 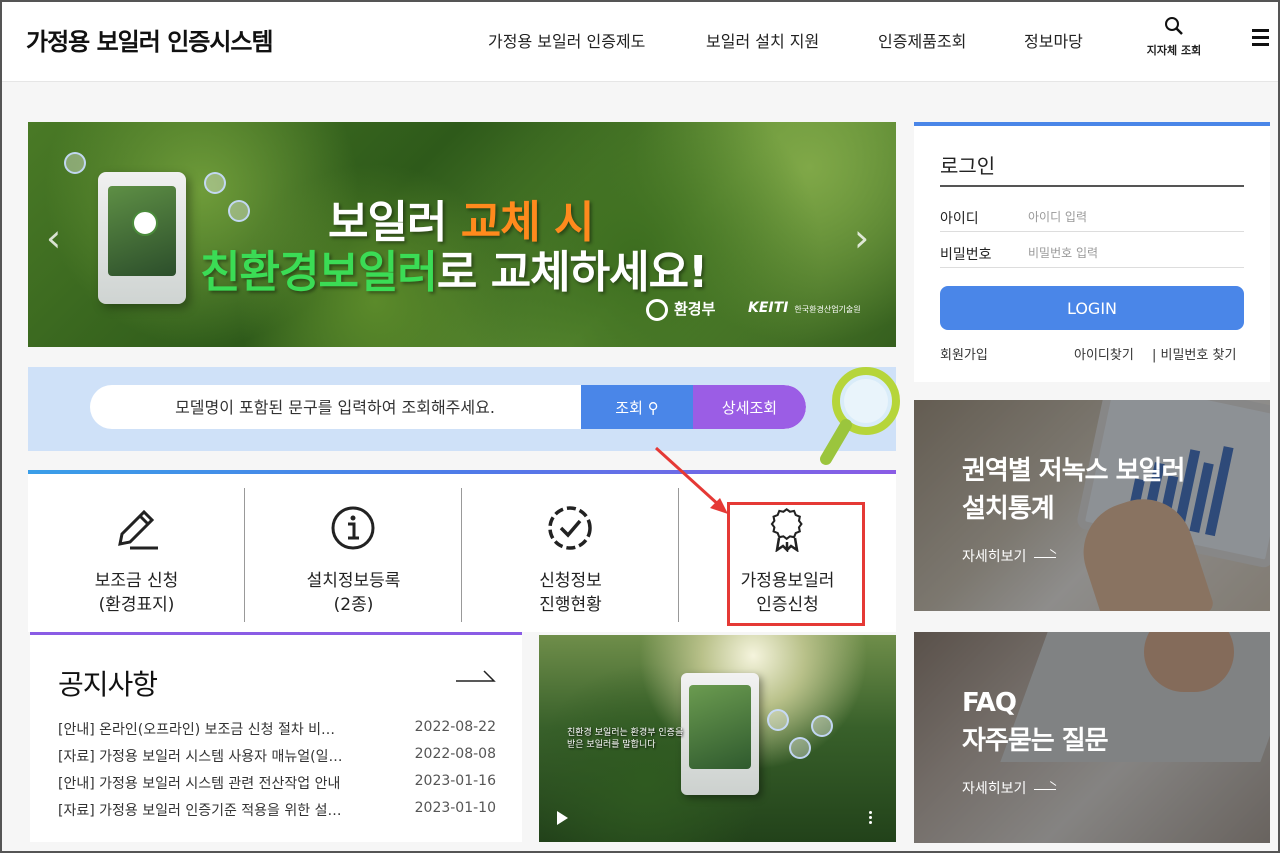 What do you see at coordinates (1035, 722) in the screenshot?
I see `faq-card-title: FAQ 자주묻는 질문` at bounding box center [1035, 722].